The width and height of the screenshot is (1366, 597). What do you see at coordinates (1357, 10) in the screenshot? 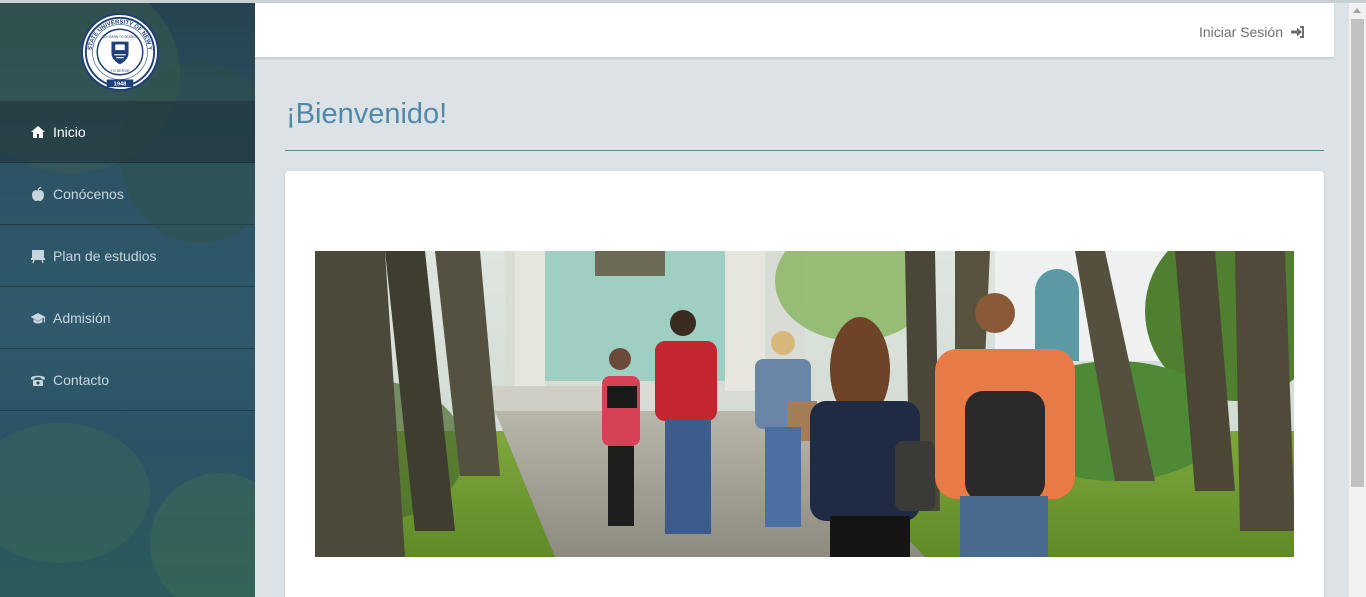
I see `scroll-up-arrow` at bounding box center [1357, 10].